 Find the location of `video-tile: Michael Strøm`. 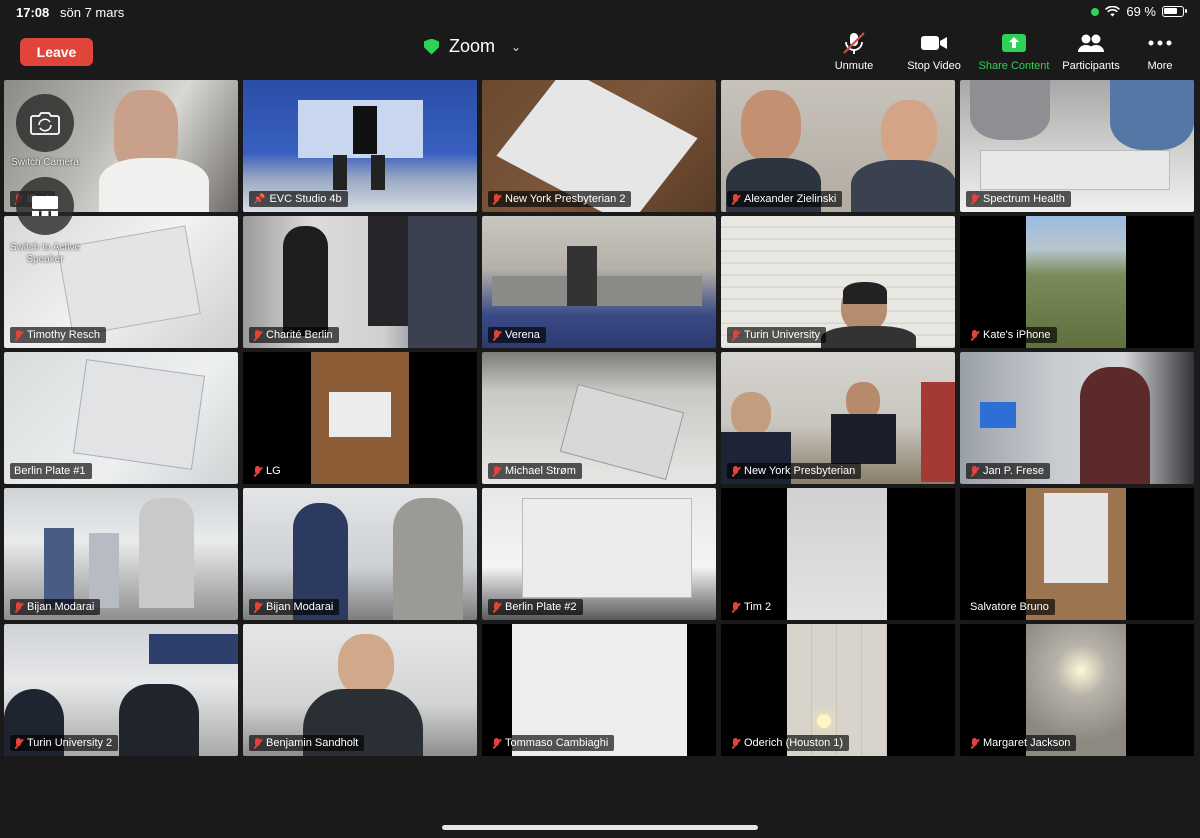

video-tile: Michael Strøm is located at coordinates (599, 418).